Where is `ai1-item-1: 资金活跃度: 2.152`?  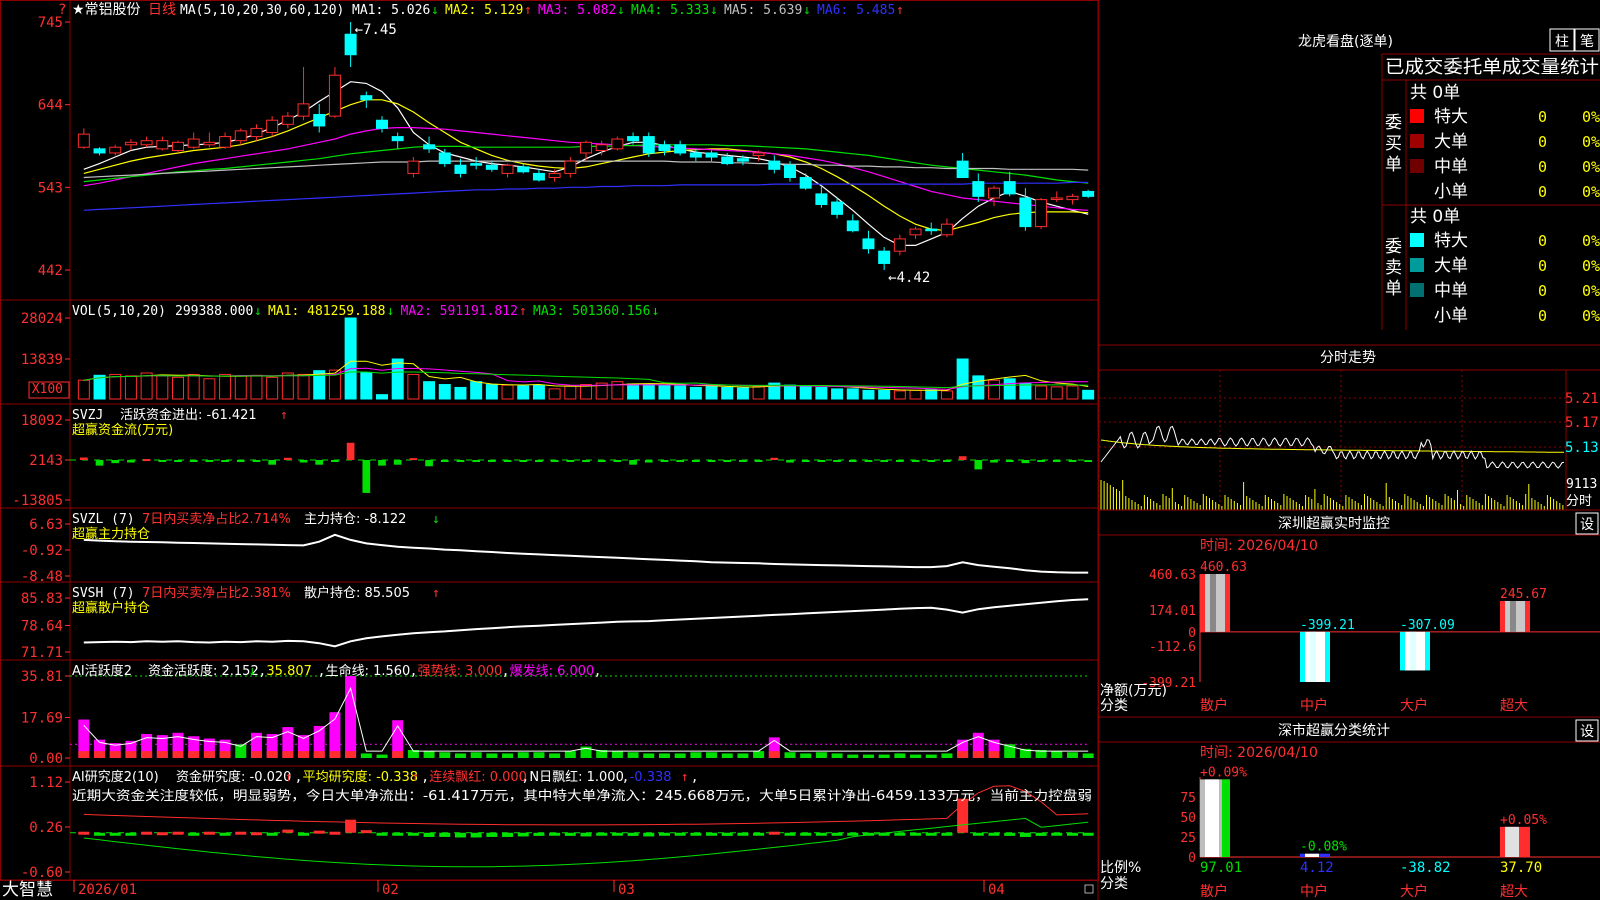 ai1-item-1: 资金活跃度: 2.152 is located at coordinates (203, 671).